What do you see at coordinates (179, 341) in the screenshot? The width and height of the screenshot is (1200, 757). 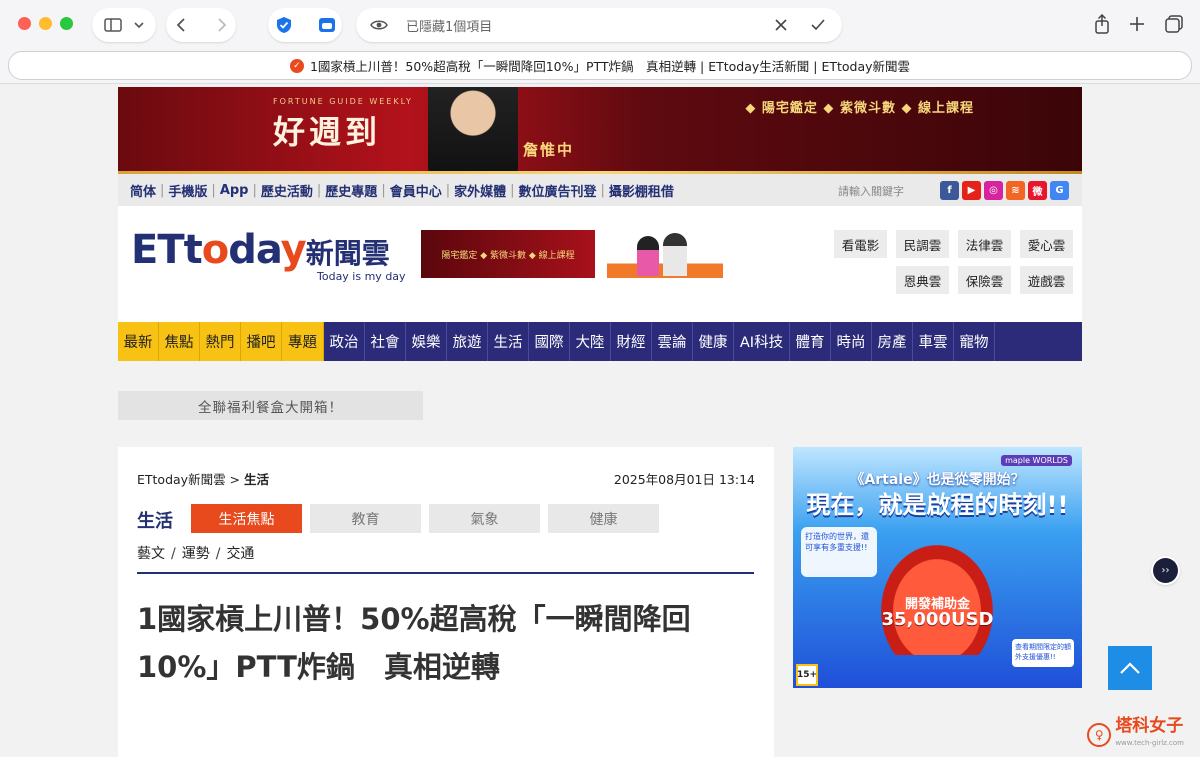 I see `nav-focus: 焦點` at bounding box center [179, 341].